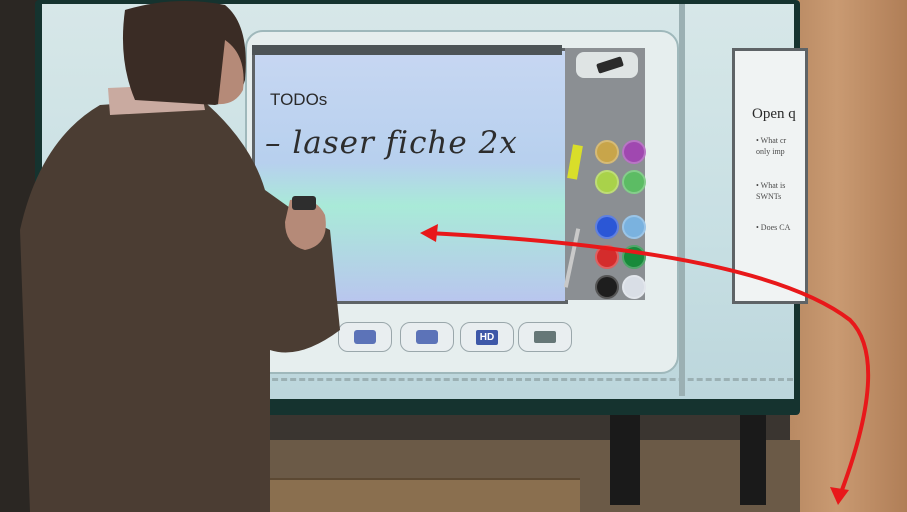  What do you see at coordinates (304, 203) in the screenshot?
I see `marker-in-hand` at bounding box center [304, 203].